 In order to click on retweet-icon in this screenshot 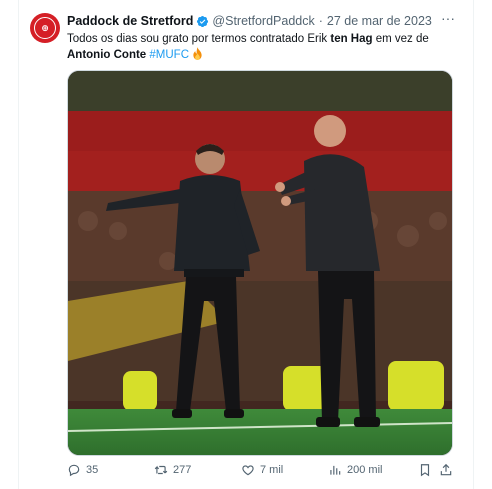, I will do `click(161, 470)`.